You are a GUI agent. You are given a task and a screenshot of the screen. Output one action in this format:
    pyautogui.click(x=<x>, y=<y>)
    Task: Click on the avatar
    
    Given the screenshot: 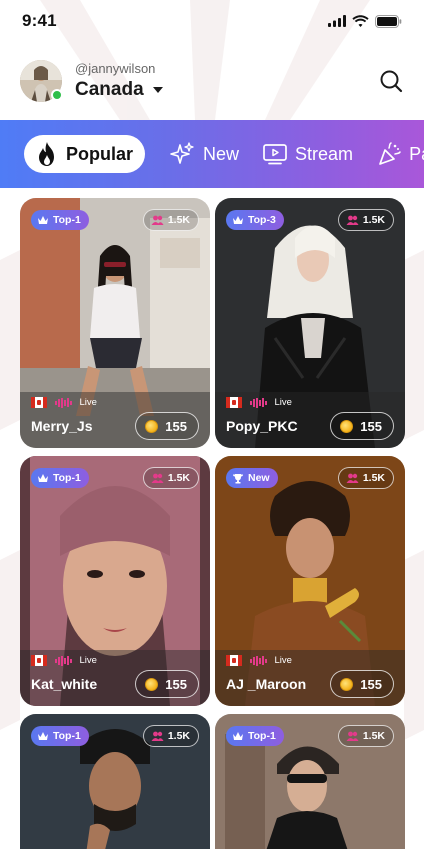 What is the action you would take?
    pyautogui.click(x=41, y=81)
    